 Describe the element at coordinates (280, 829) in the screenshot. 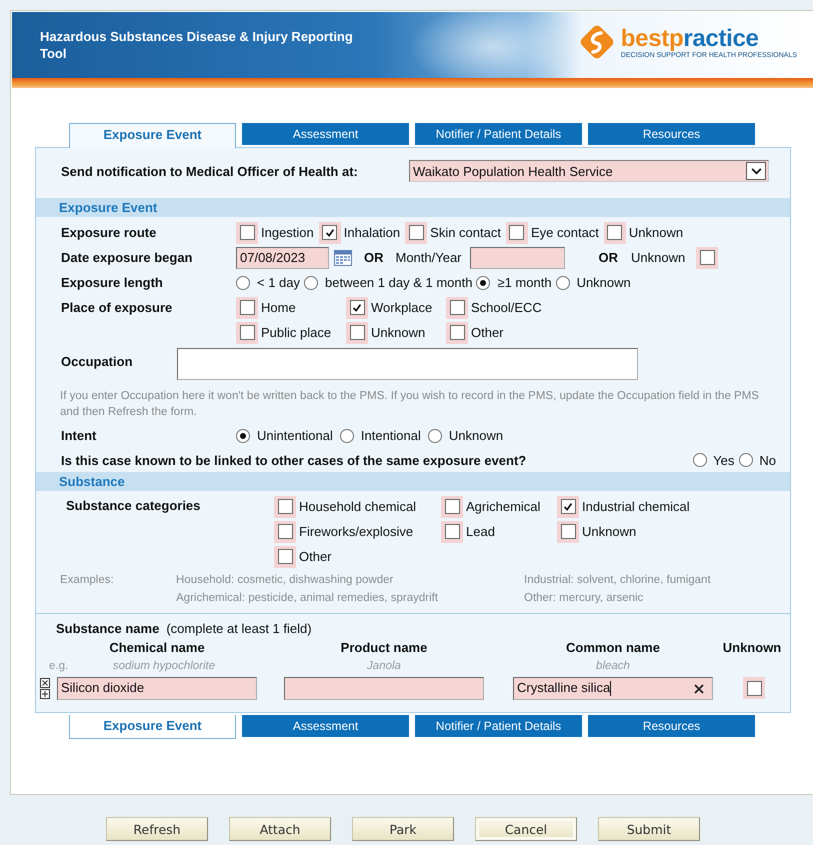

I see `action-button: Attach` at that location.